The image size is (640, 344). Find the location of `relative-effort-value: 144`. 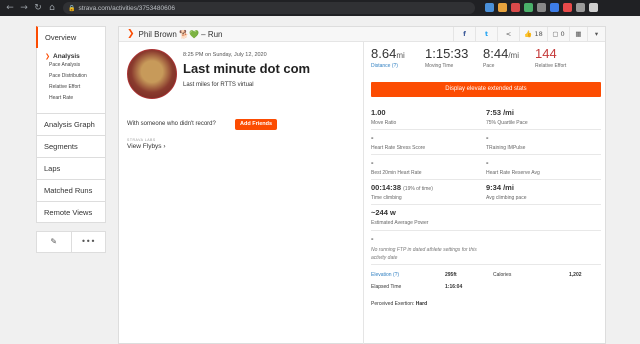

relative-effort-value: 144 is located at coordinates (546, 53).